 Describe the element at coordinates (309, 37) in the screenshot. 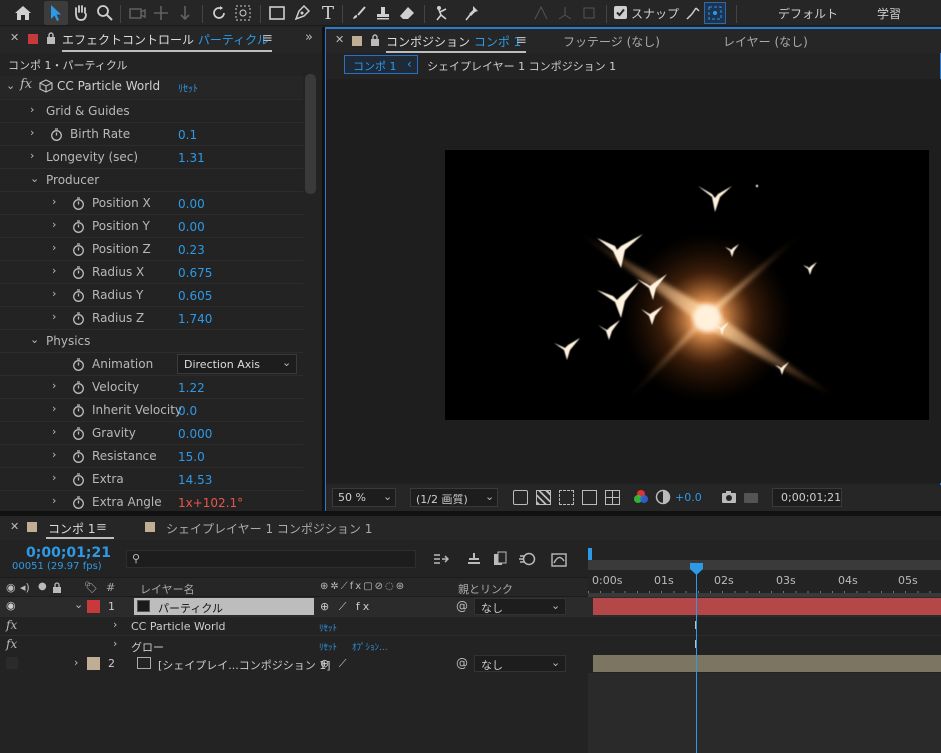

I see `panel-expand-icon: »` at that location.